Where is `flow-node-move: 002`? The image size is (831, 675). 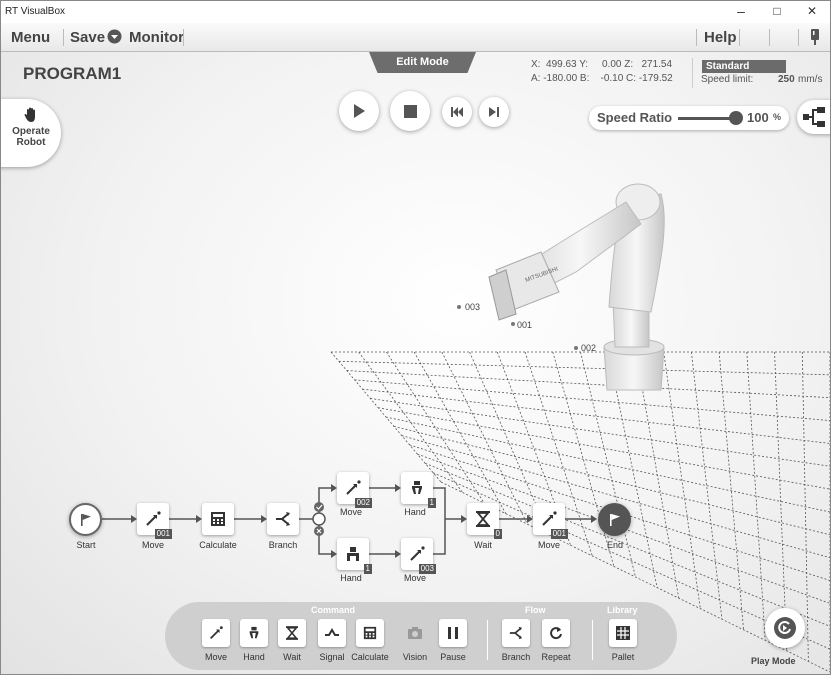 flow-node-move: 002 is located at coordinates (354, 490).